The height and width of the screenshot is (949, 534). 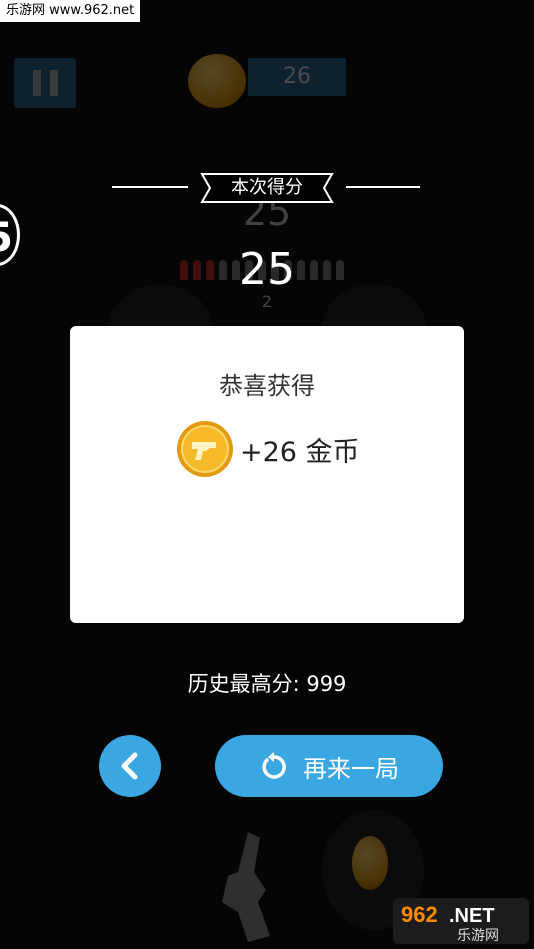 I want to click on banner-divider-right, so click(x=383, y=187).